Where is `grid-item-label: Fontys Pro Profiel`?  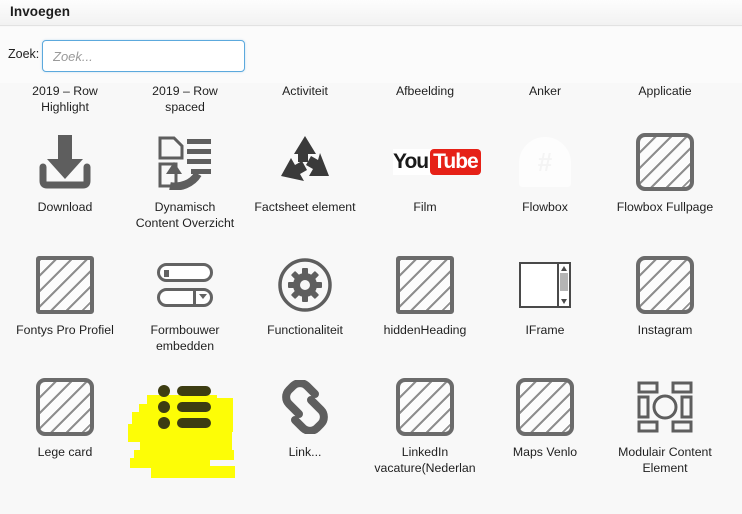 grid-item-label: Fontys Pro Profiel is located at coordinates (65, 330).